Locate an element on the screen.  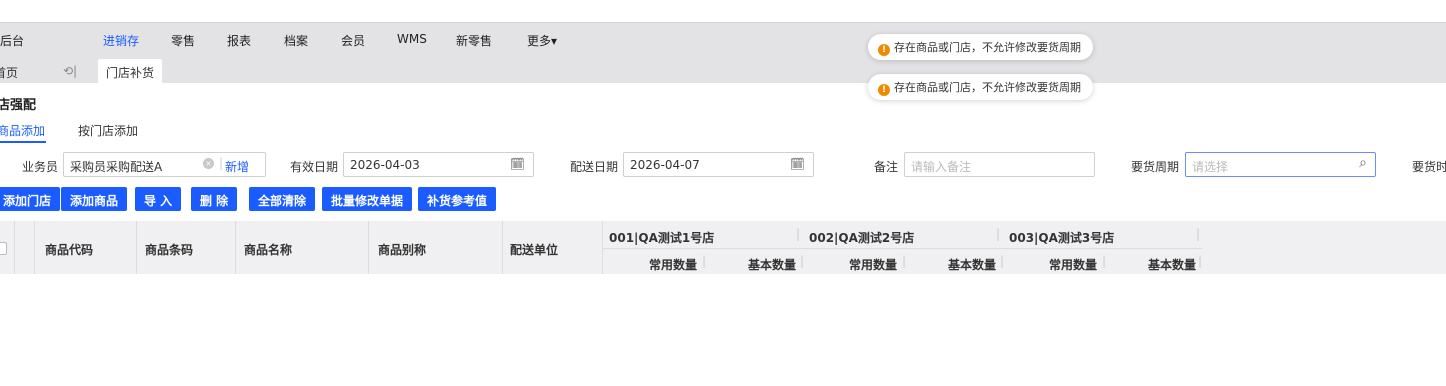
nav-item-members: 会员 is located at coordinates (353, 40).